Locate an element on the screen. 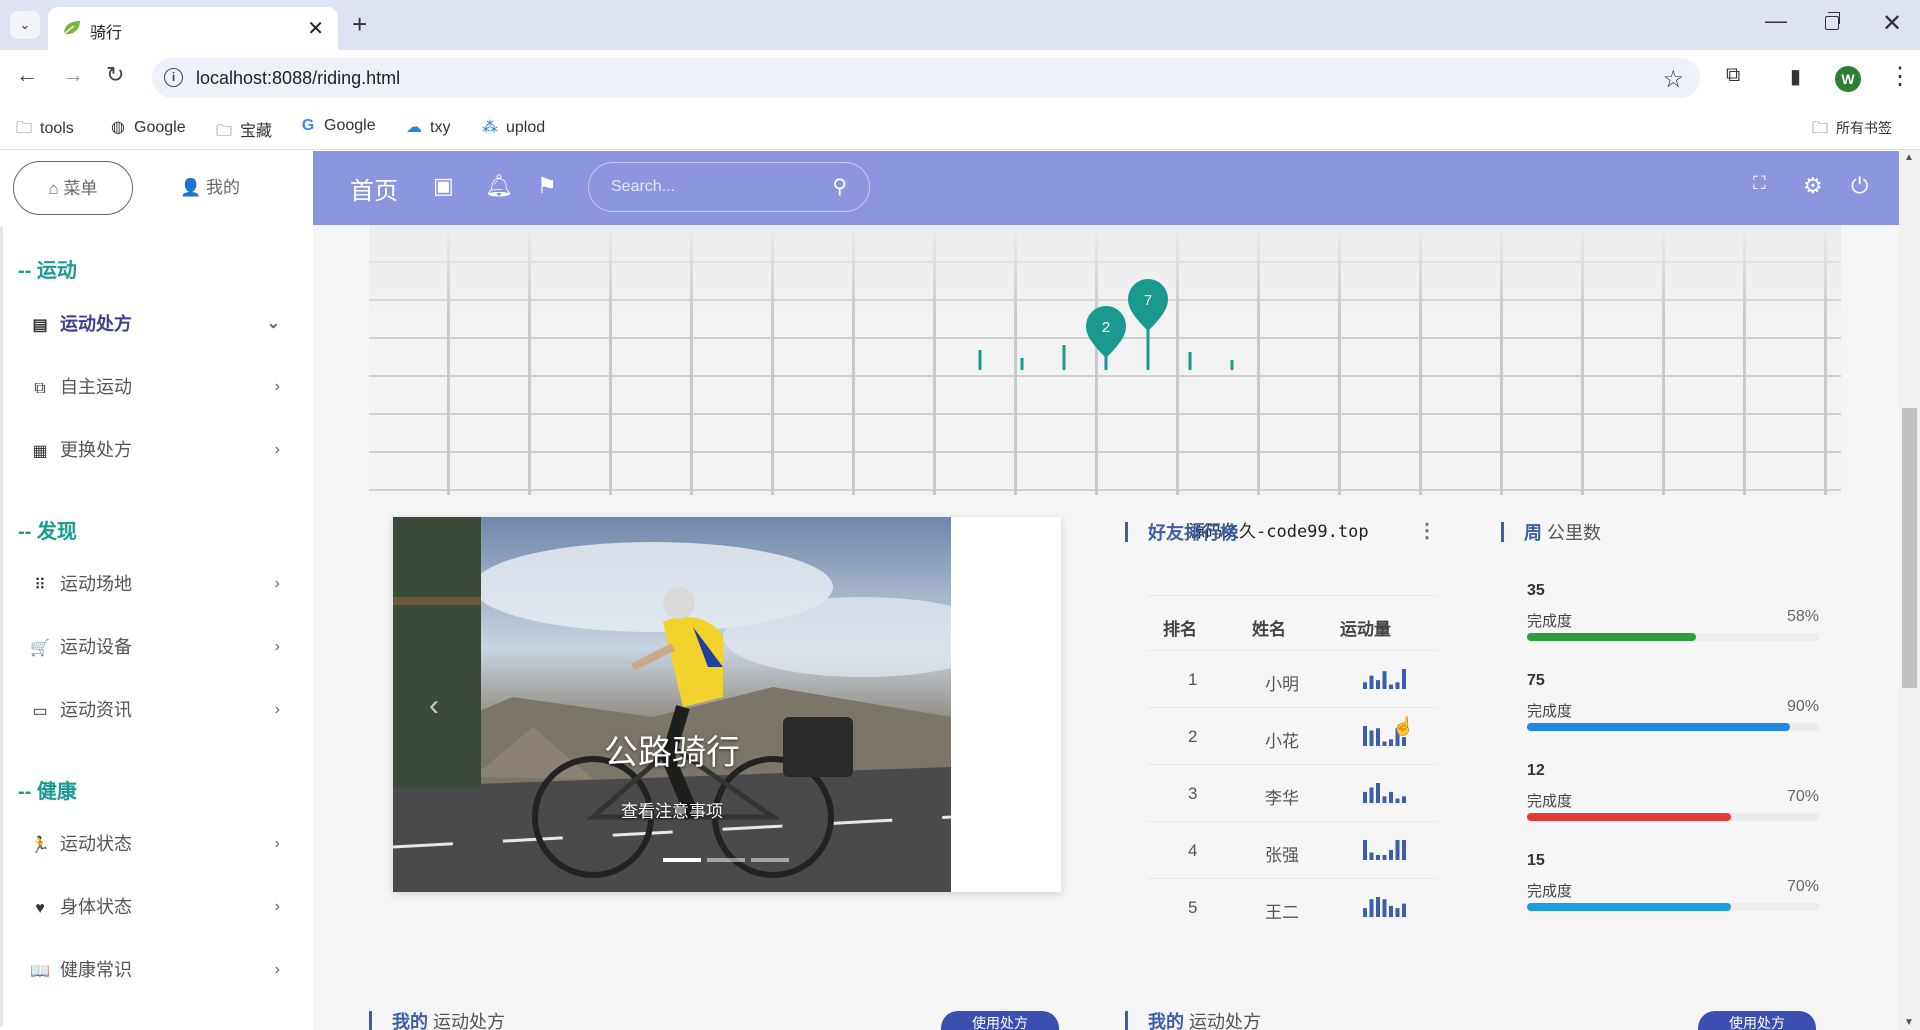 This screenshot has height=1030, width=1920. rank-value: 1 is located at coordinates (1193, 679).